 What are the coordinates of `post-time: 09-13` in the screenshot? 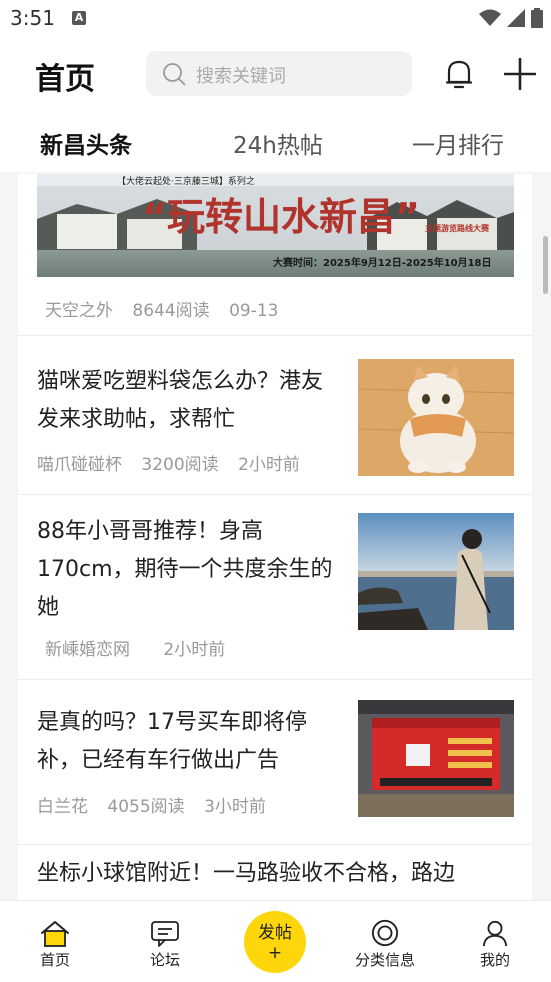 It's located at (254, 311).